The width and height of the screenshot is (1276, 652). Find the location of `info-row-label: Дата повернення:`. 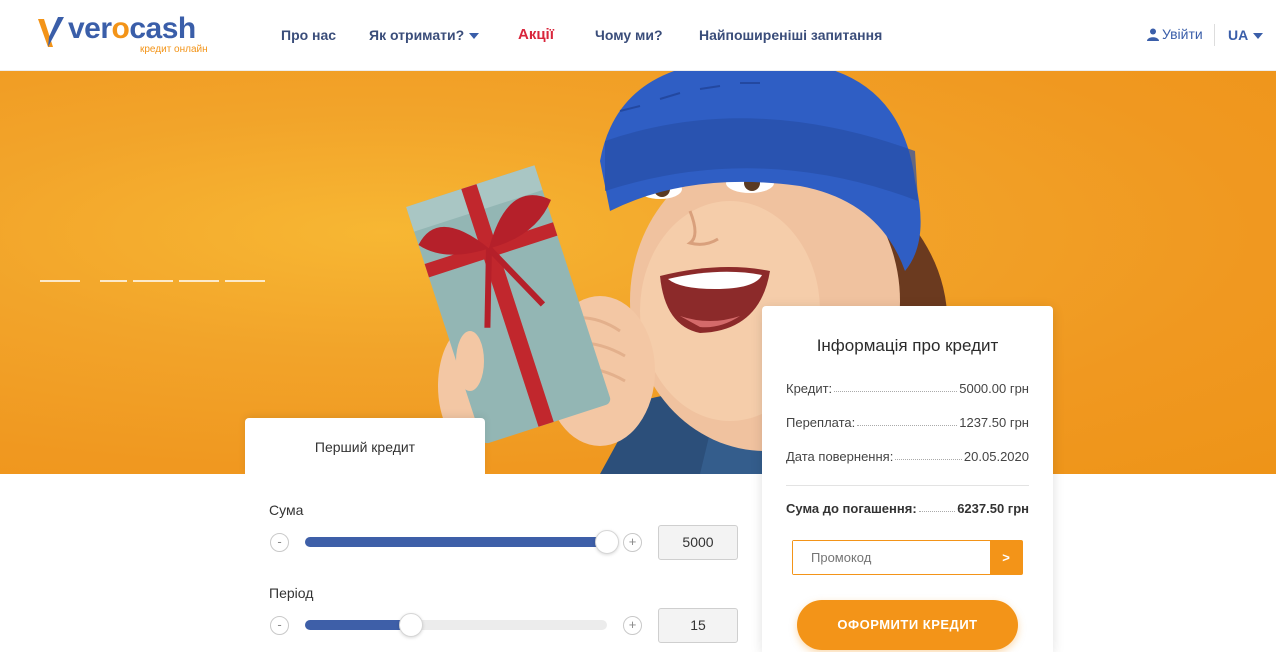

info-row-label: Дата повернення: is located at coordinates (840, 456).